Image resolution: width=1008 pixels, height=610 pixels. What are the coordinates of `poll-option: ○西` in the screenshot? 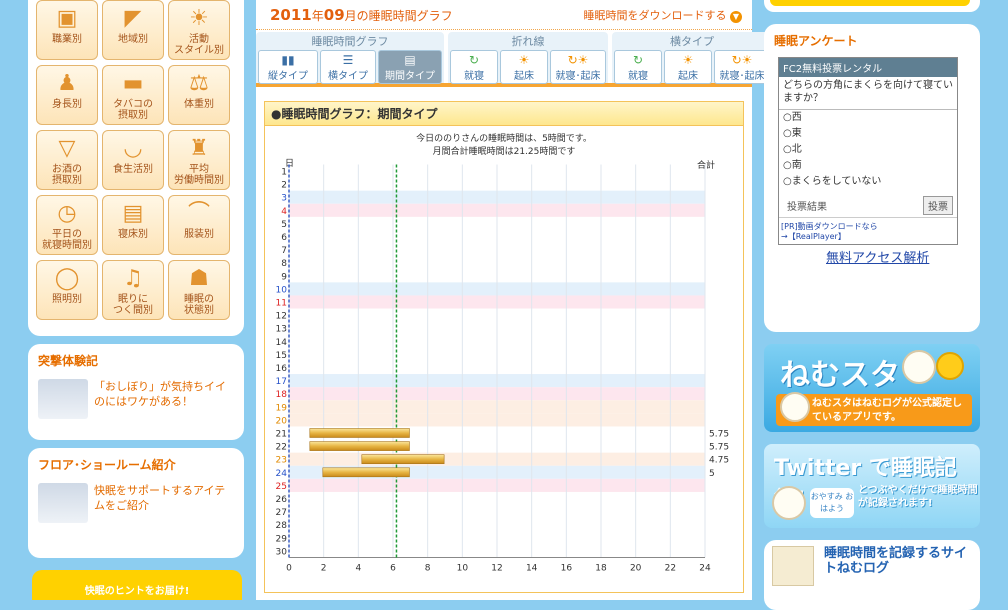 It's located at (868, 118).